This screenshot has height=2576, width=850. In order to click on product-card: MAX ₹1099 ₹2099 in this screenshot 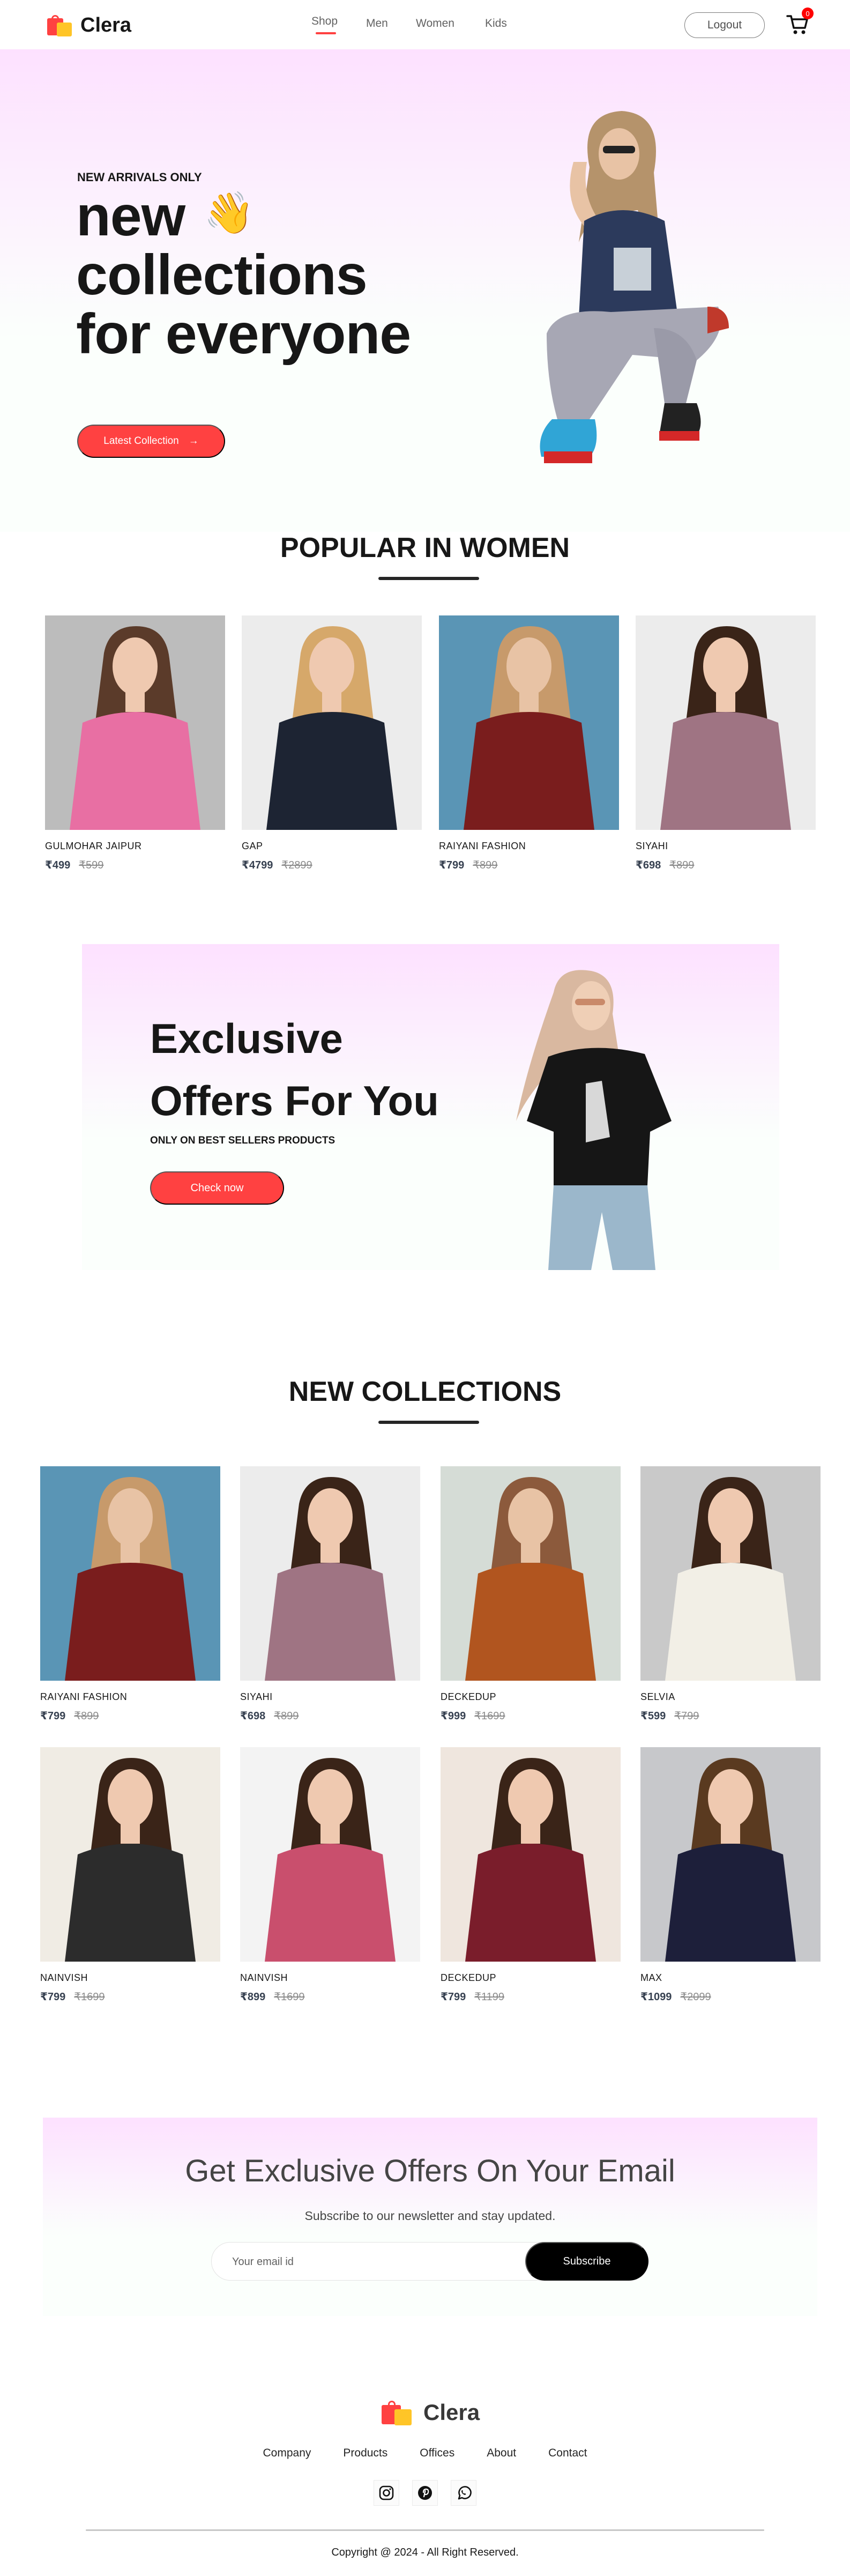, I will do `click(730, 1875)`.